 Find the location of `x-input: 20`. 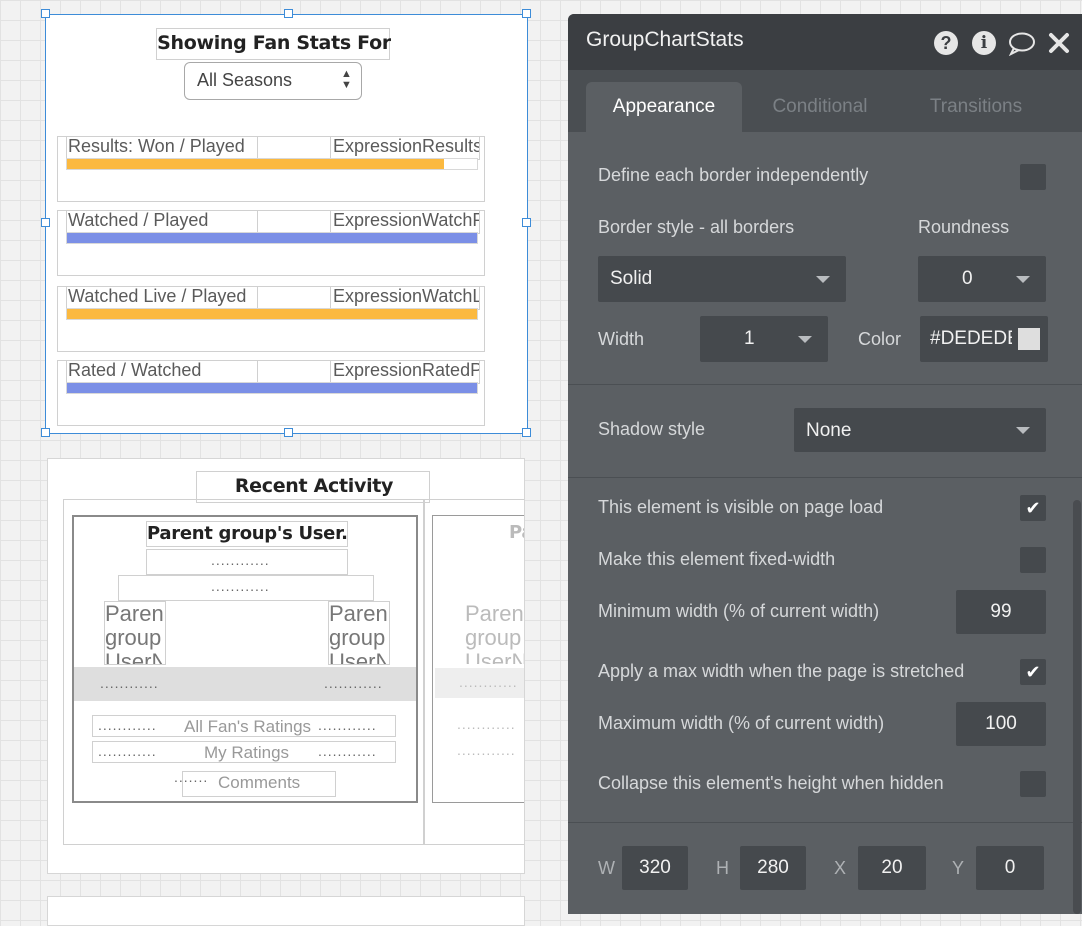

x-input: 20 is located at coordinates (892, 868).